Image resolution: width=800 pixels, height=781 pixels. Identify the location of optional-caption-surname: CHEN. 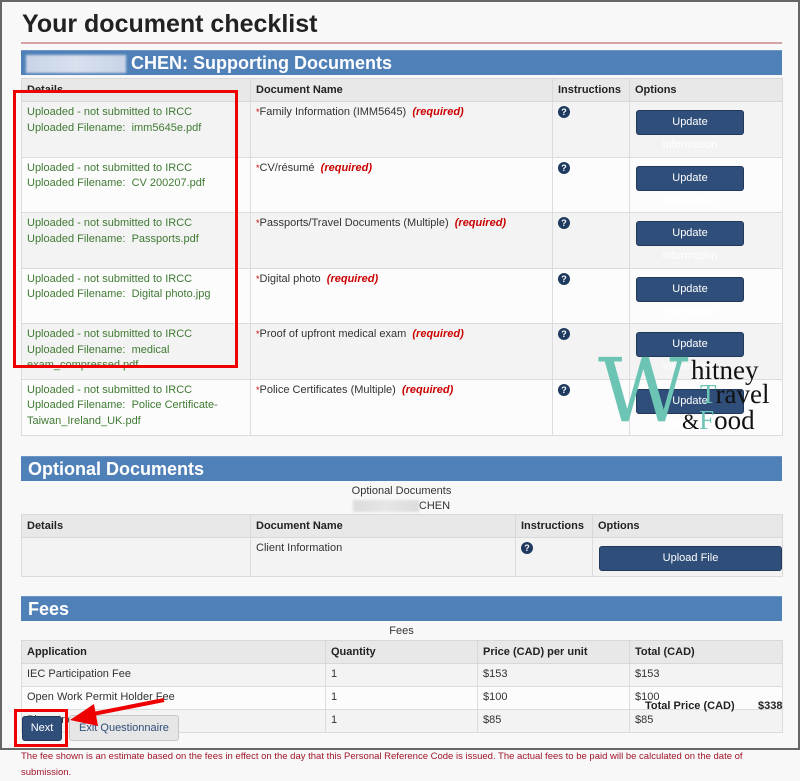
(434, 506).